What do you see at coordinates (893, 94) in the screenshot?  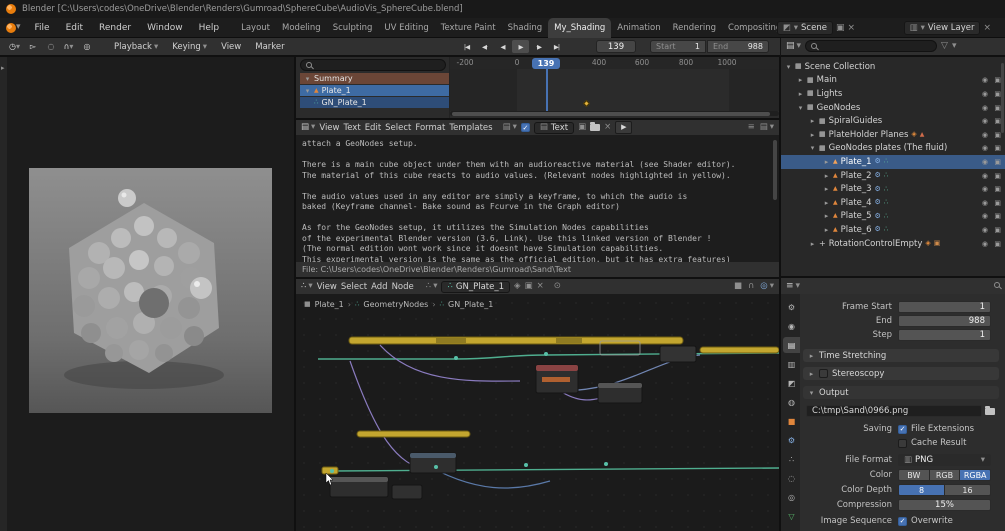 I see `outliner-row: Lights` at bounding box center [893, 94].